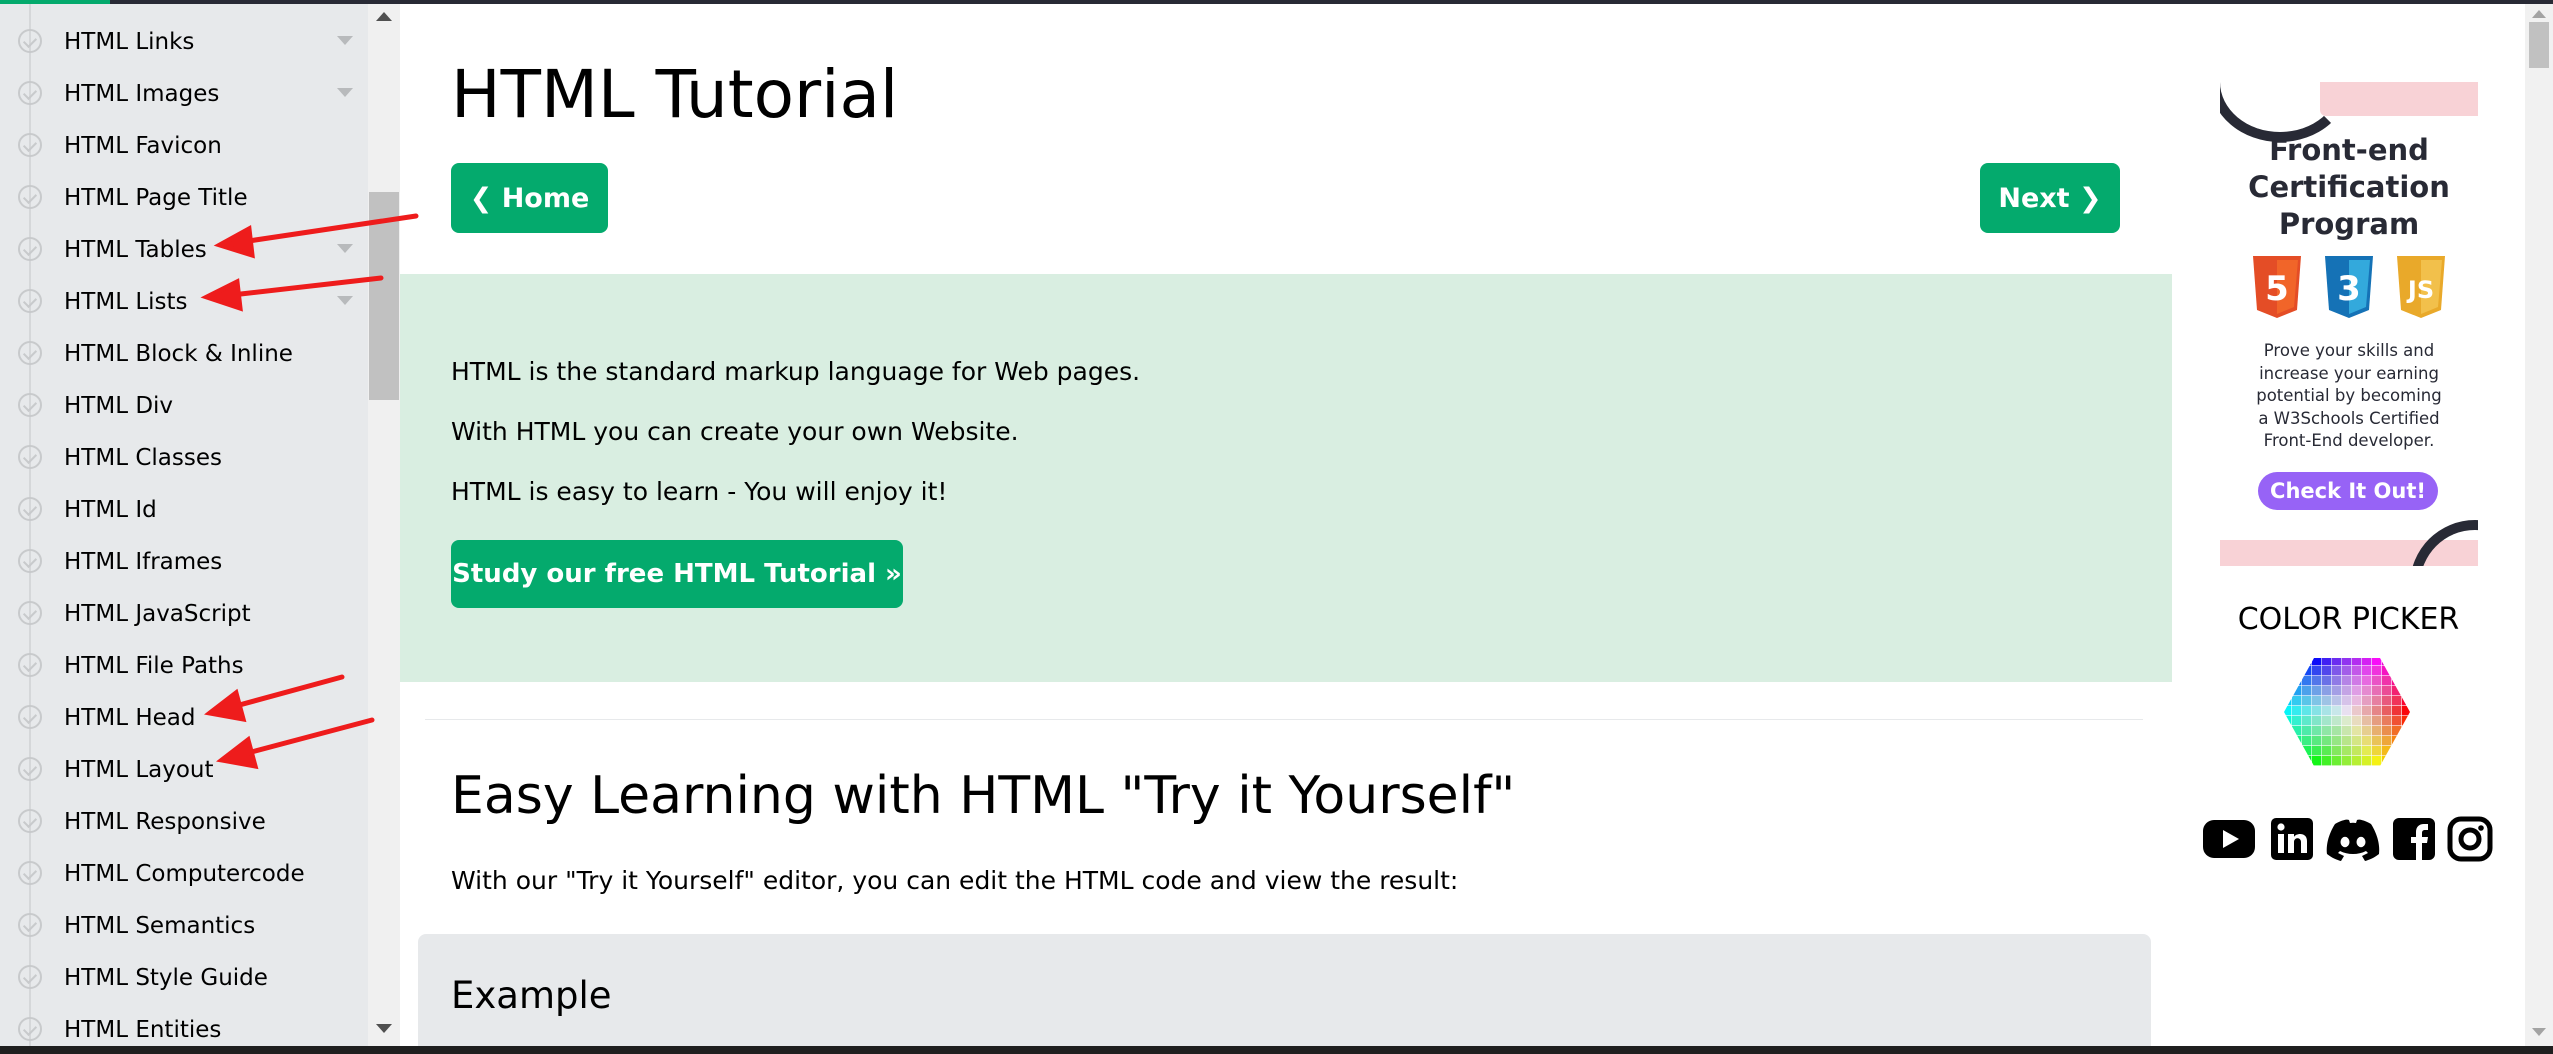 The width and height of the screenshot is (2553, 1054). Describe the element at coordinates (2348, 491) in the screenshot. I see `check-it-out-button: Check It Out!` at that location.